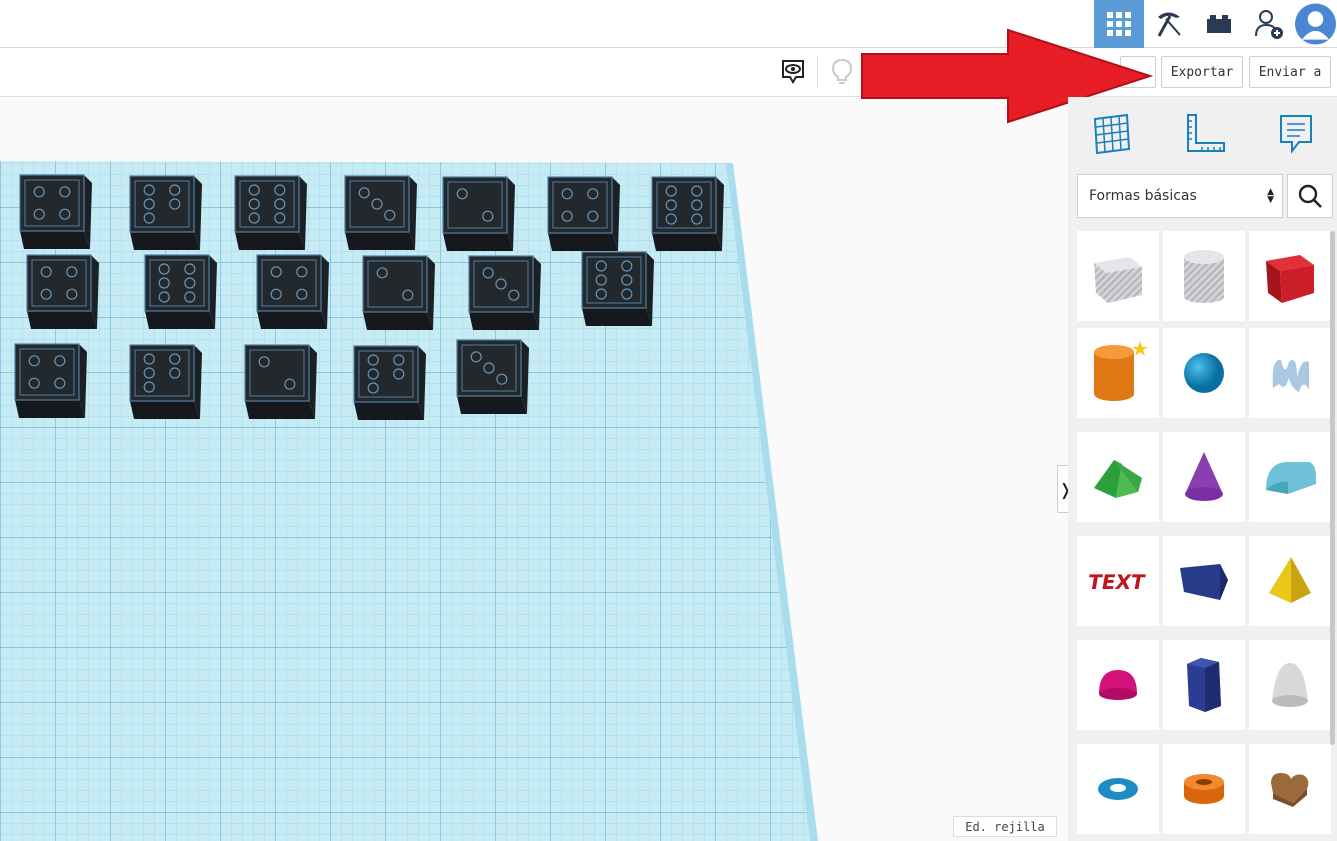 This screenshot has width=1337, height=841. Describe the element at coordinates (1118, 373) in the screenshot. I see `shape-cylinder` at that location.